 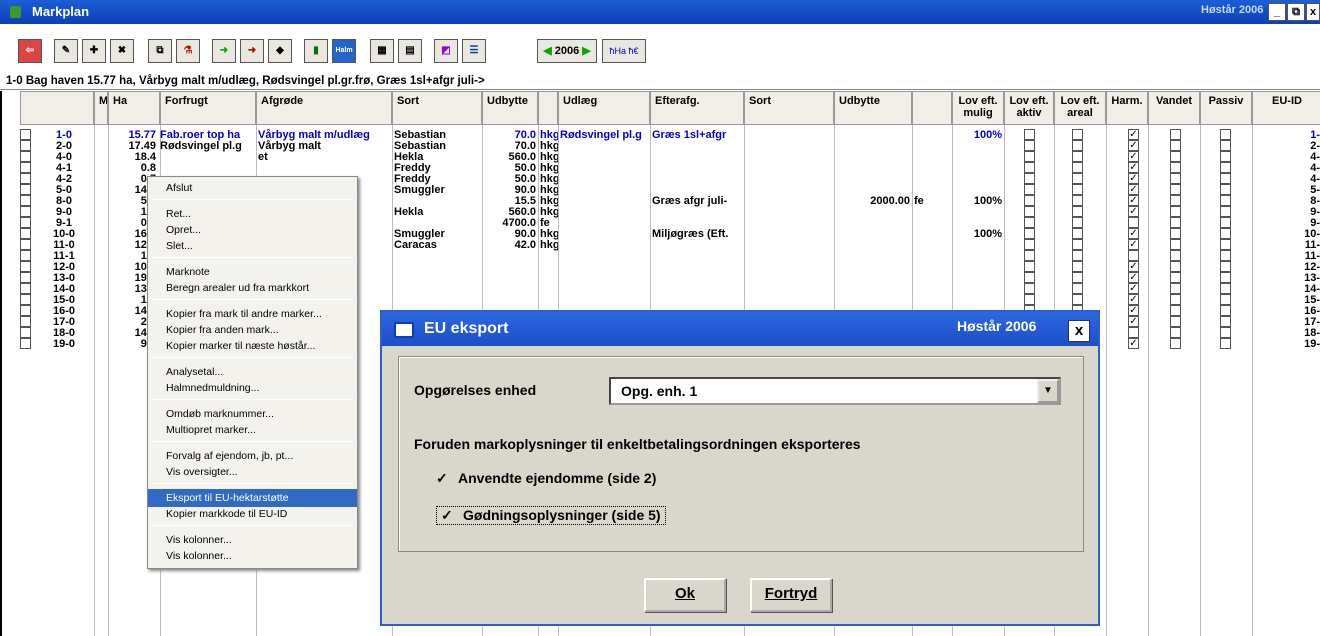 What do you see at coordinates (446, 51) in the screenshot?
I see `diagram-icon: ◩` at bounding box center [446, 51].